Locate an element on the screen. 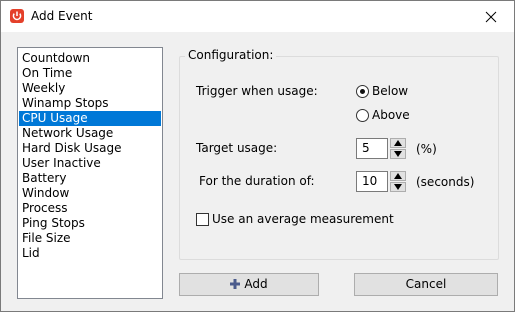 Image resolution: width=515 pixels, height=312 pixels. target-up-button is located at coordinates (398, 143).